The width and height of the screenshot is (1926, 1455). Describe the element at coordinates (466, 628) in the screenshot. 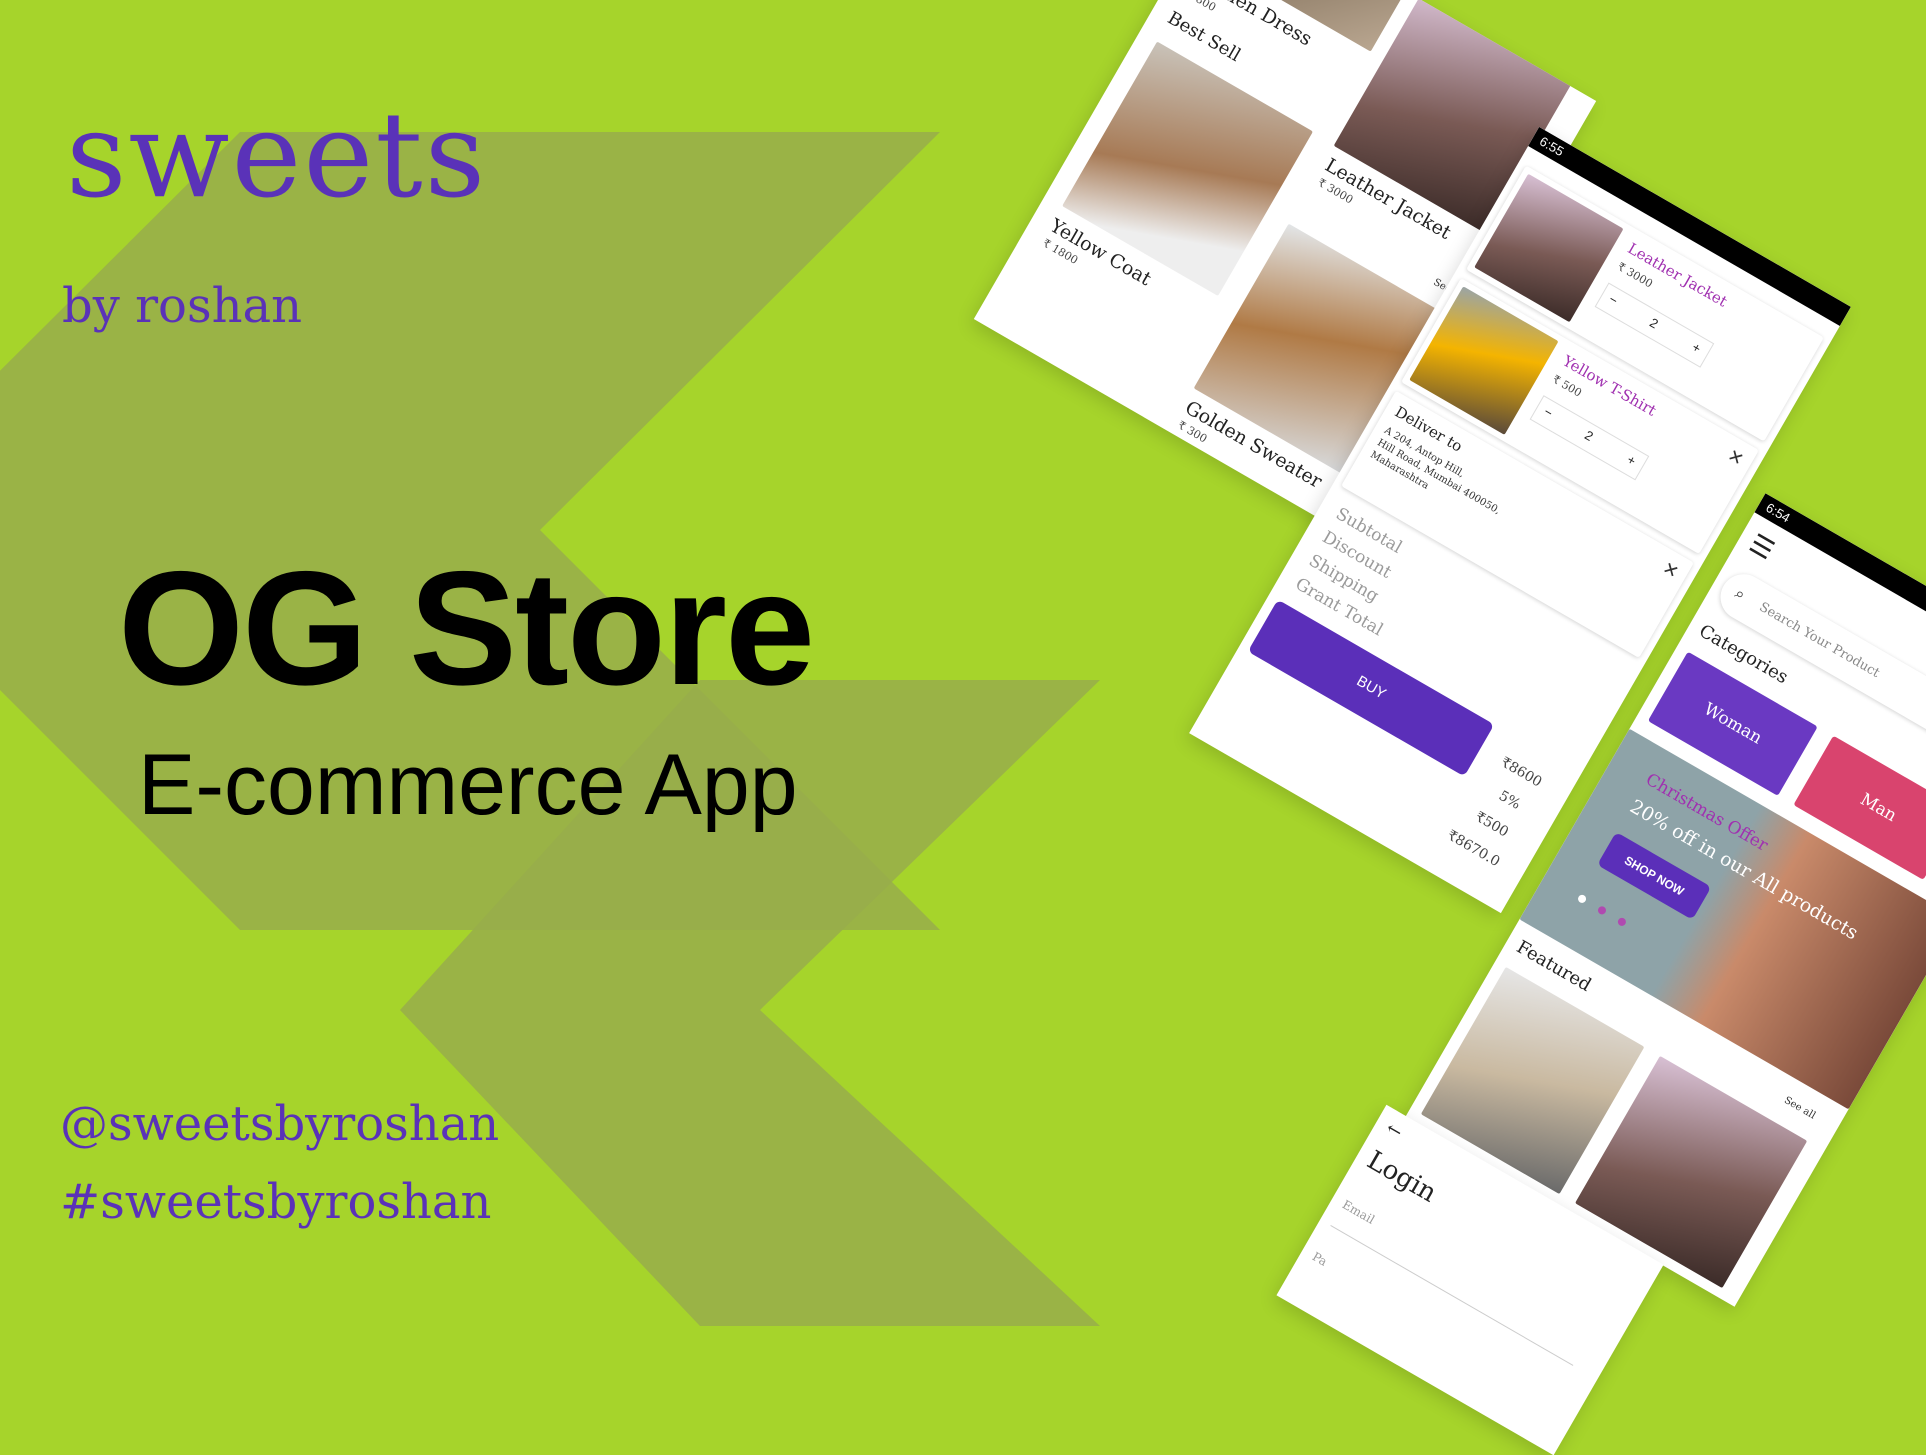

I see `hero-title: OG Store` at that location.